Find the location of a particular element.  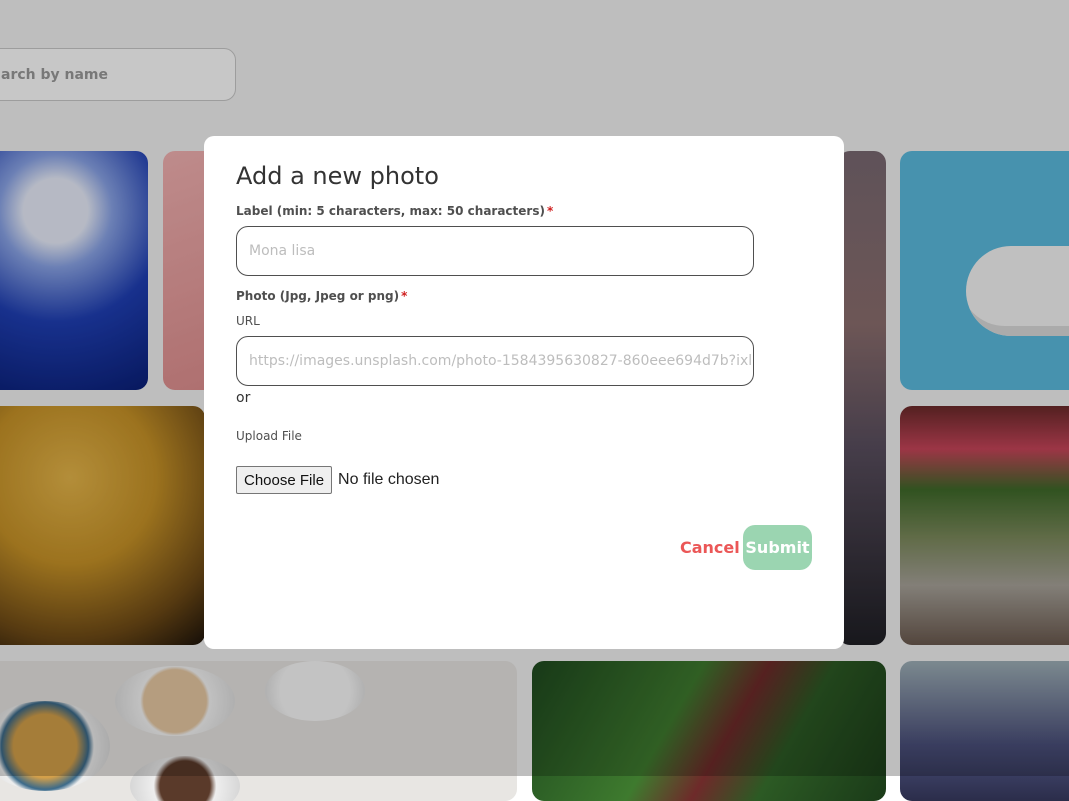

file-input: Choose File No file chosen is located at coordinates (337, 480).